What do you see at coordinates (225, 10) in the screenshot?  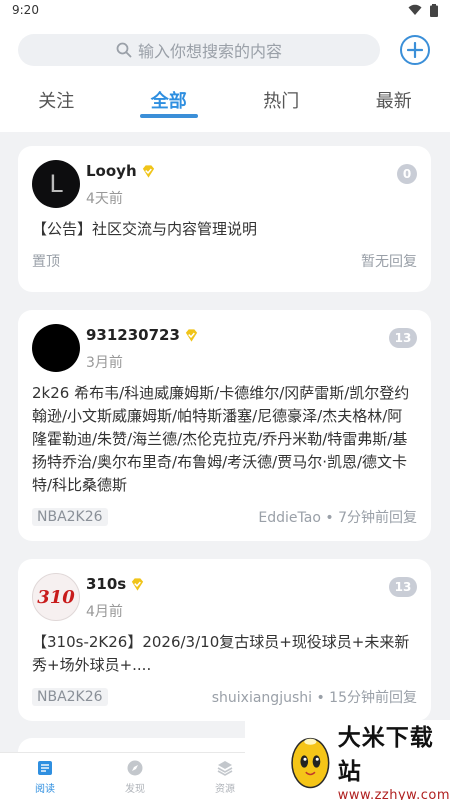 I see `status-bar: 9:20` at bounding box center [225, 10].